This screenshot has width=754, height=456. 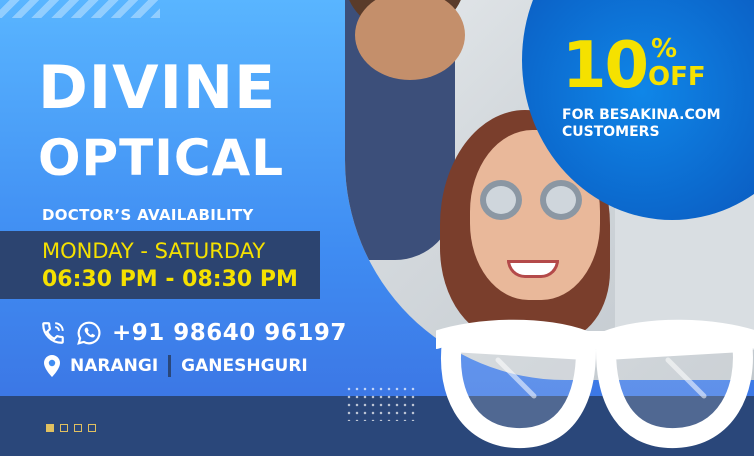 I want to click on offer-off-label: OFF, so click(x=677, y=77).